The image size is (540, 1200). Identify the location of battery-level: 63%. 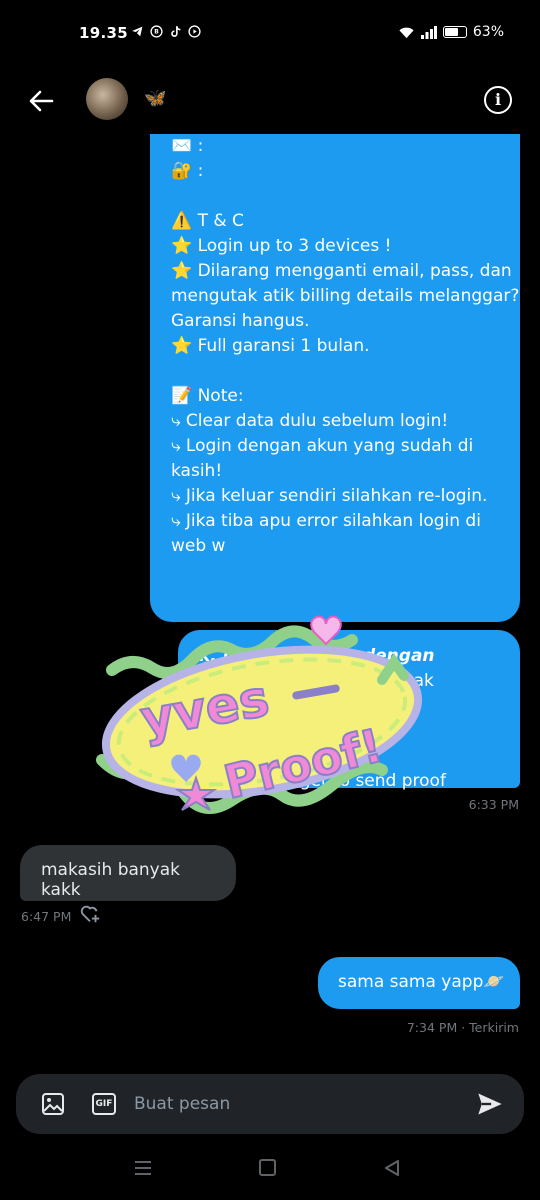
(488, 32).